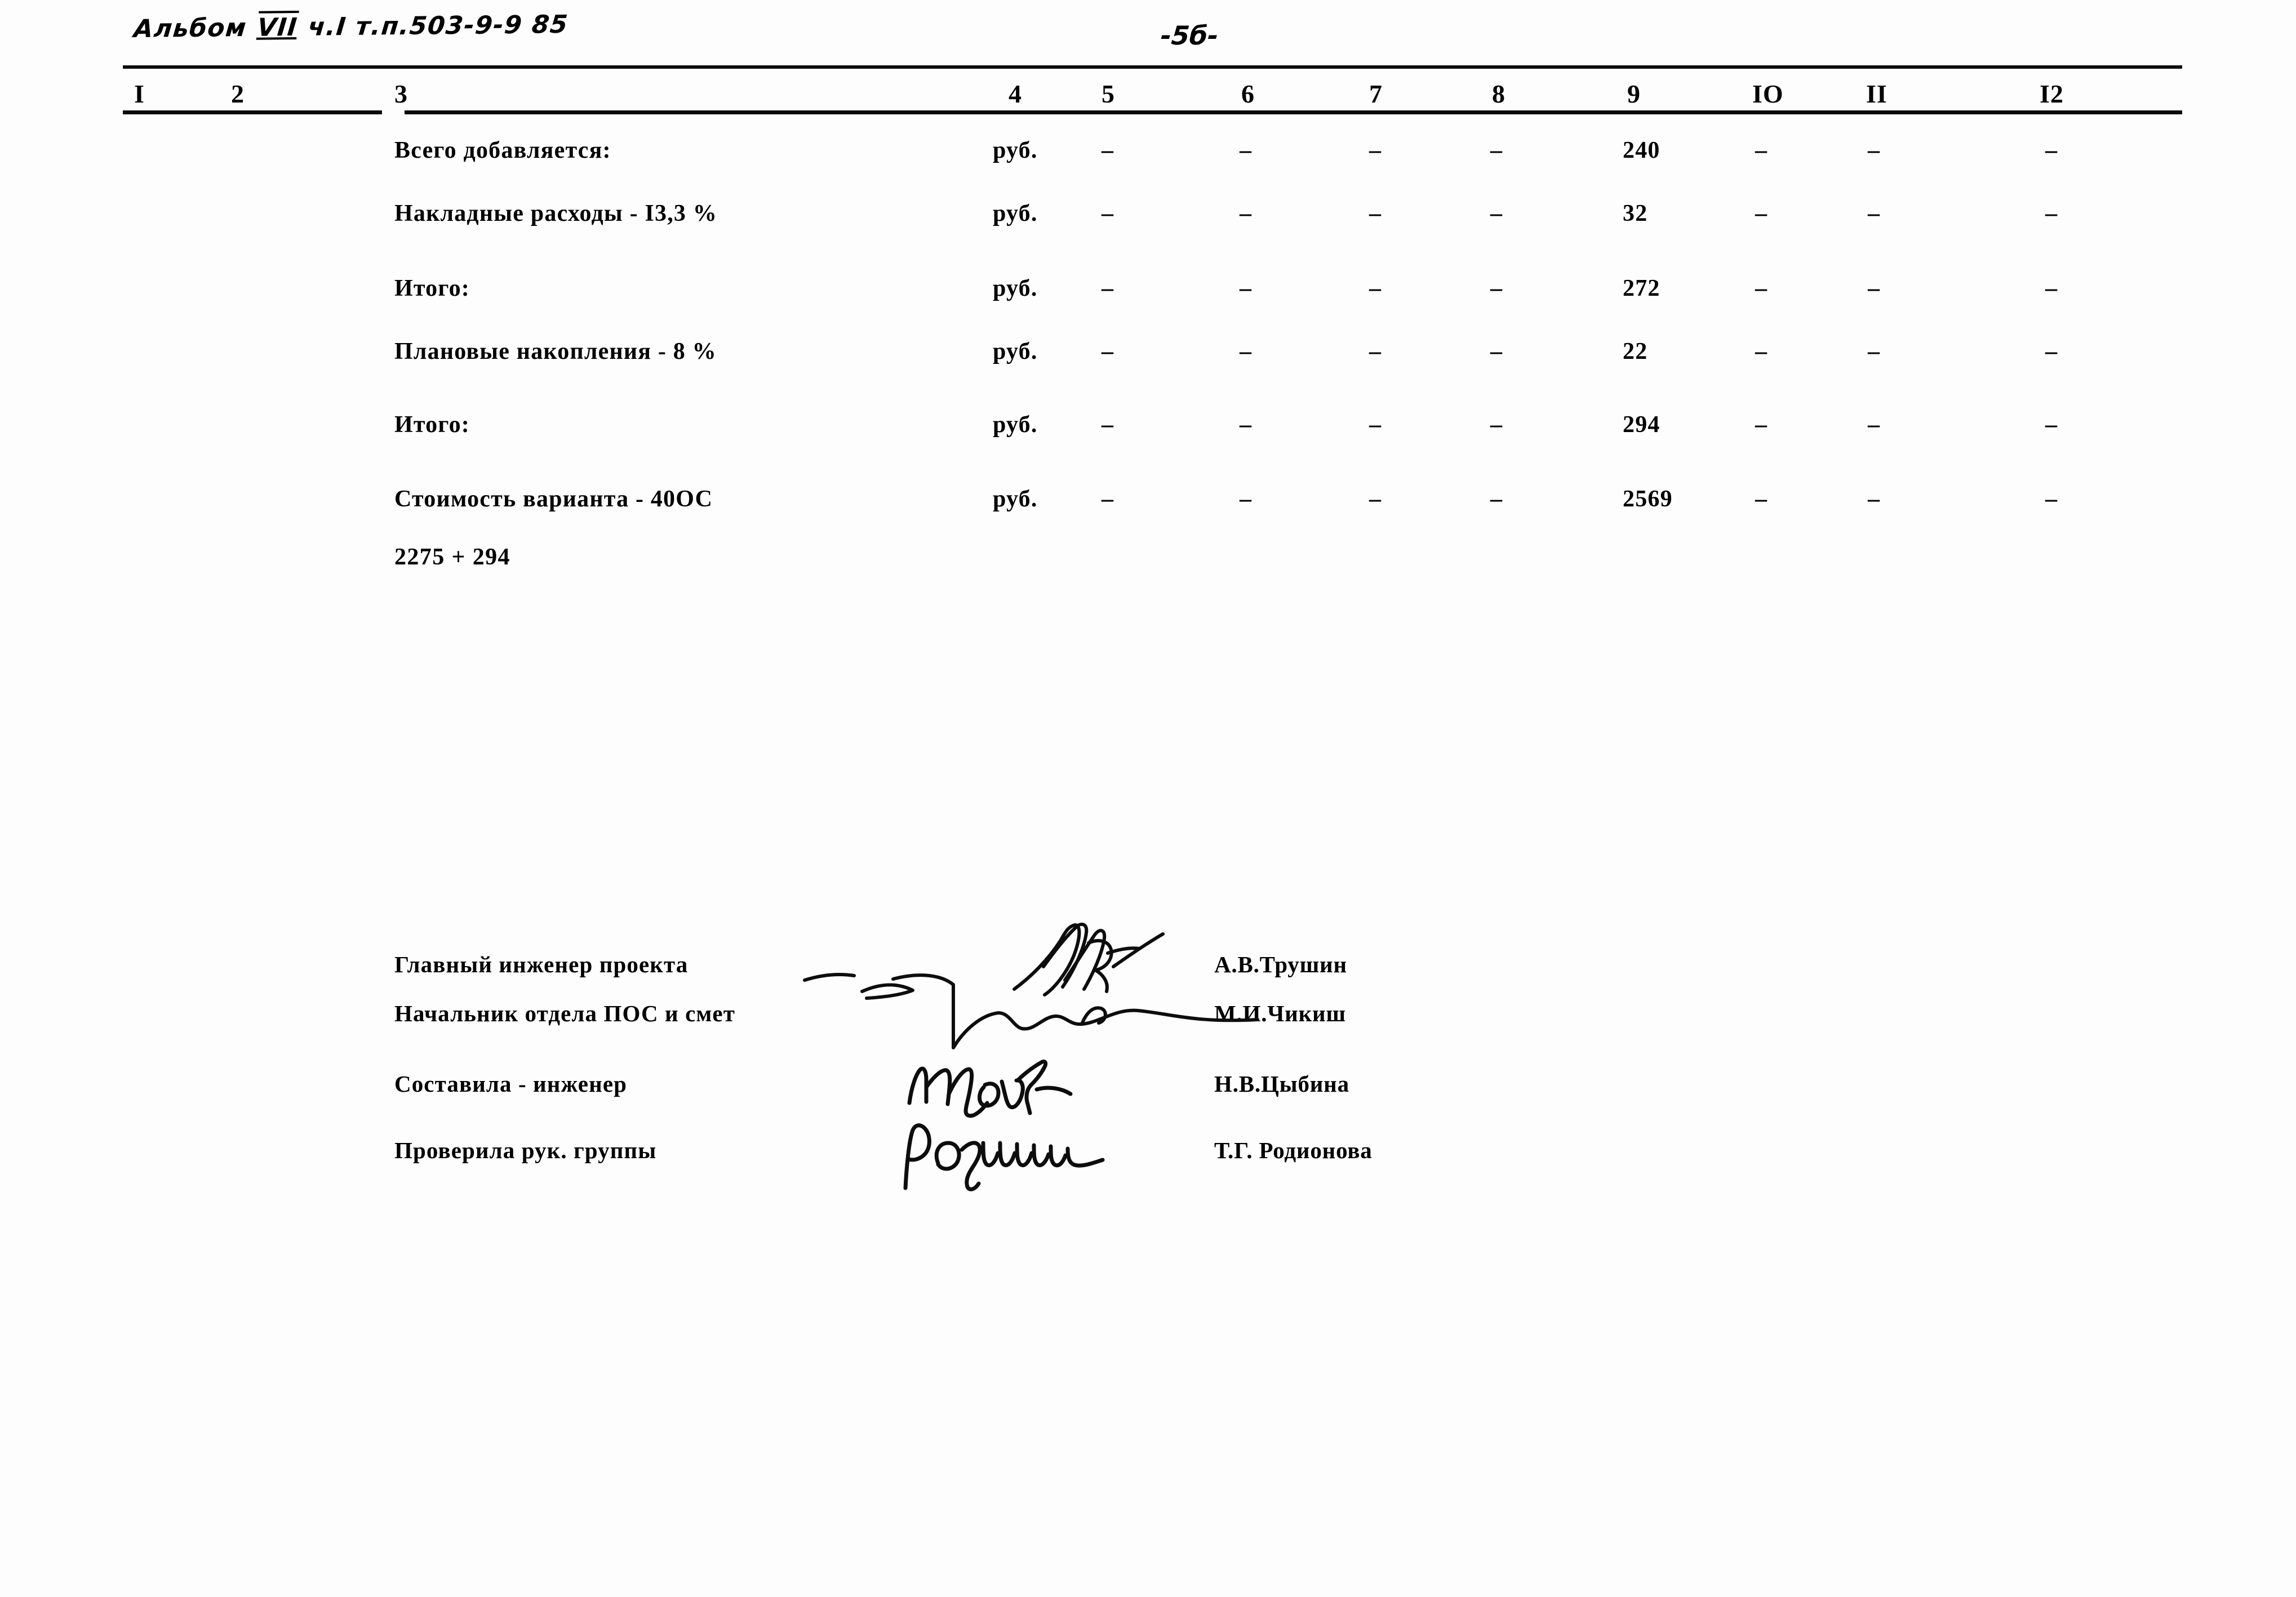  I want to click on table-row: Итого: руб. – – – – 294 – – –, so click(1148, 429).